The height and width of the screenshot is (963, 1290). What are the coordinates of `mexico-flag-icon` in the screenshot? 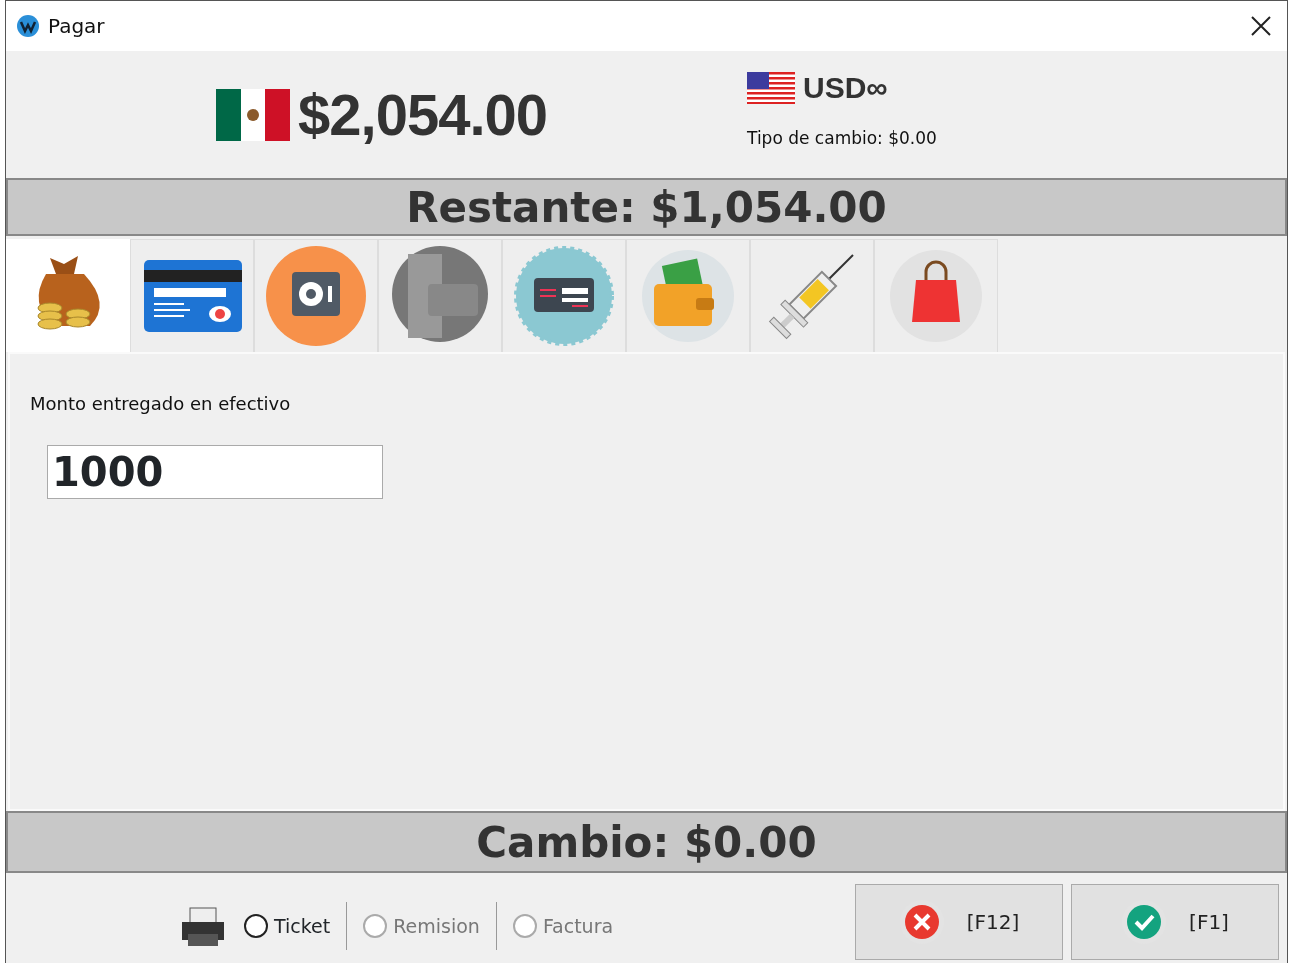 It's located at (253, 114).